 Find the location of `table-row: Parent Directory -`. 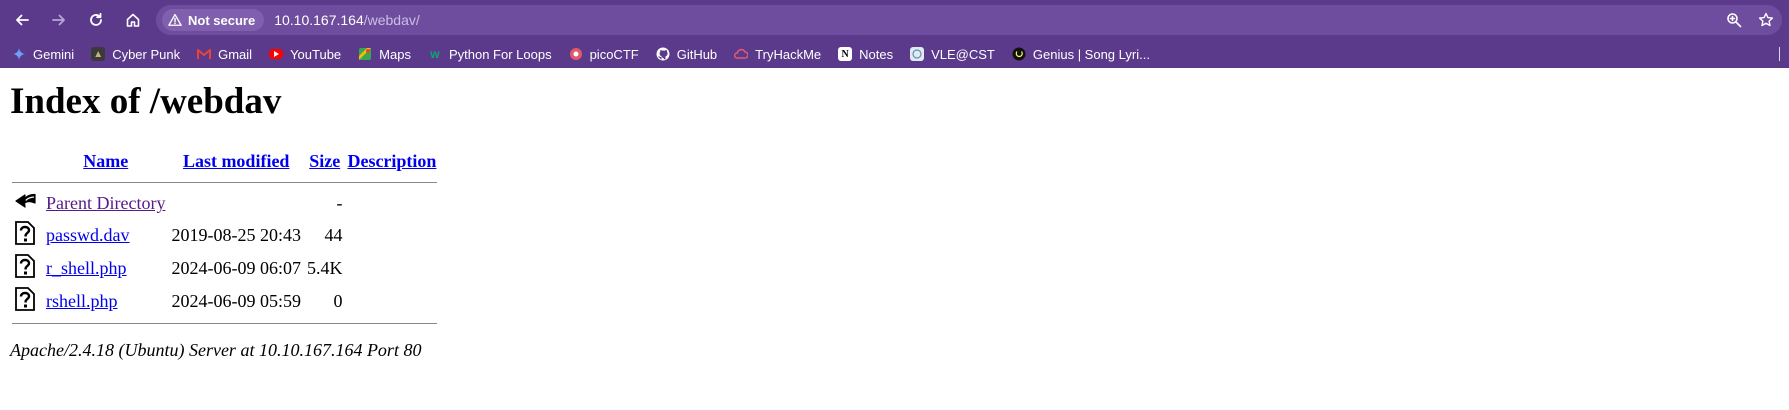

table-row: Parent Directory - is located at coordinates (224, 203).